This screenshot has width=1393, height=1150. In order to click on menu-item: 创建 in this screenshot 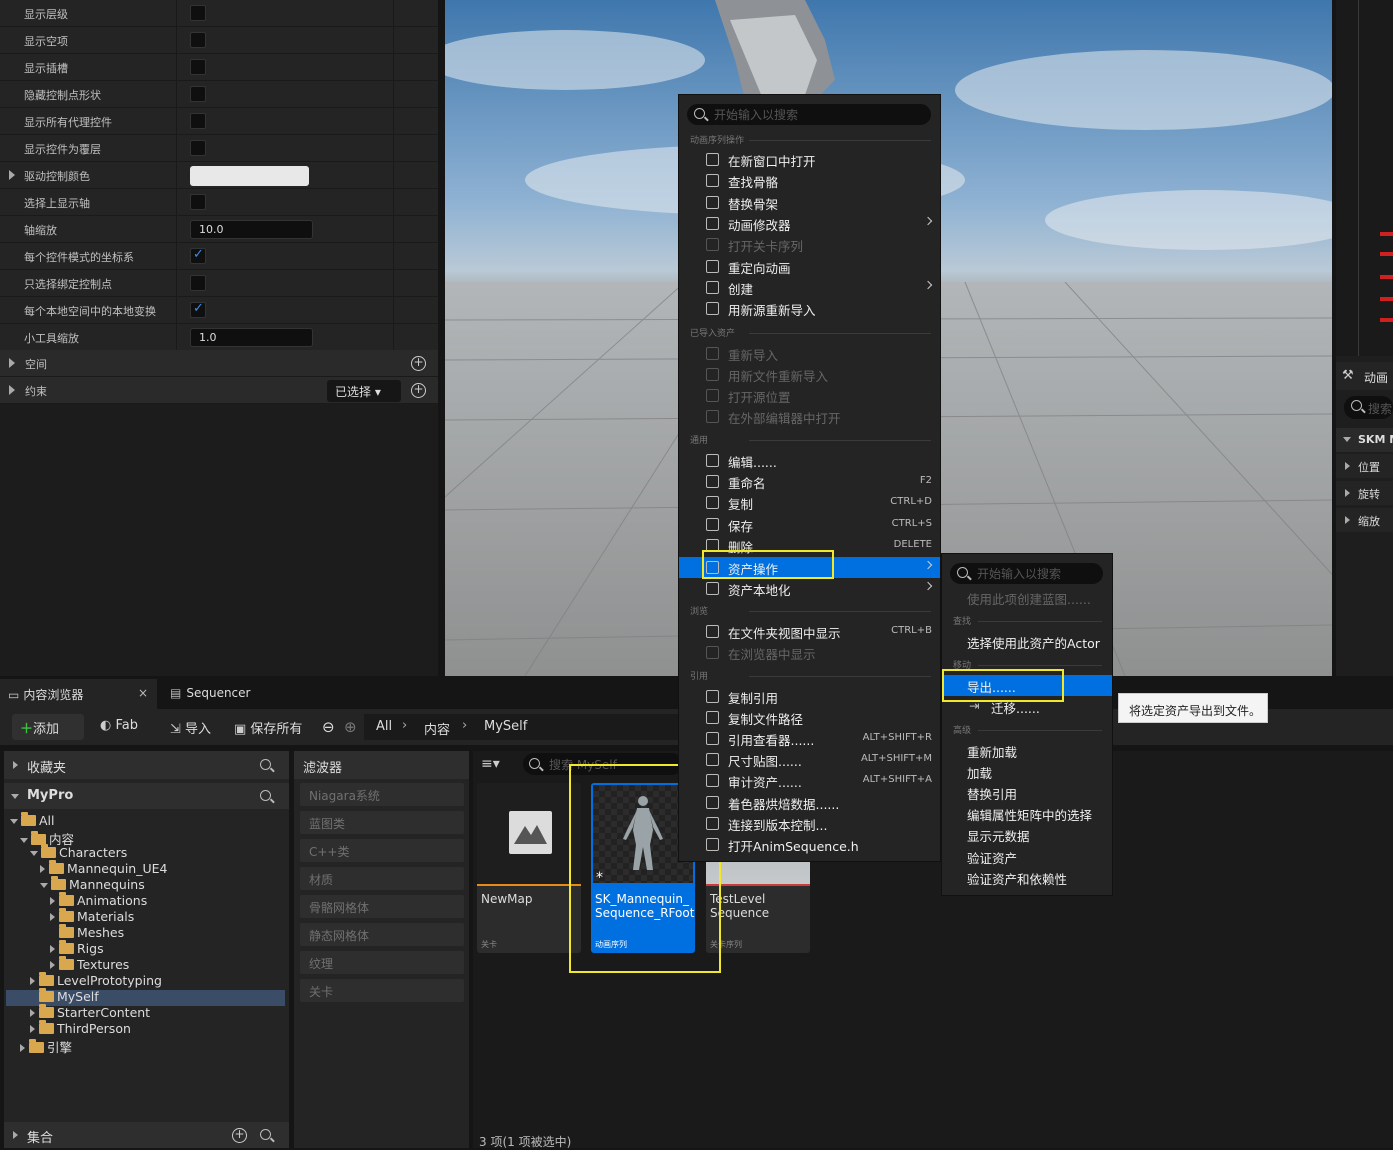, I will do `click(809, 287)`.